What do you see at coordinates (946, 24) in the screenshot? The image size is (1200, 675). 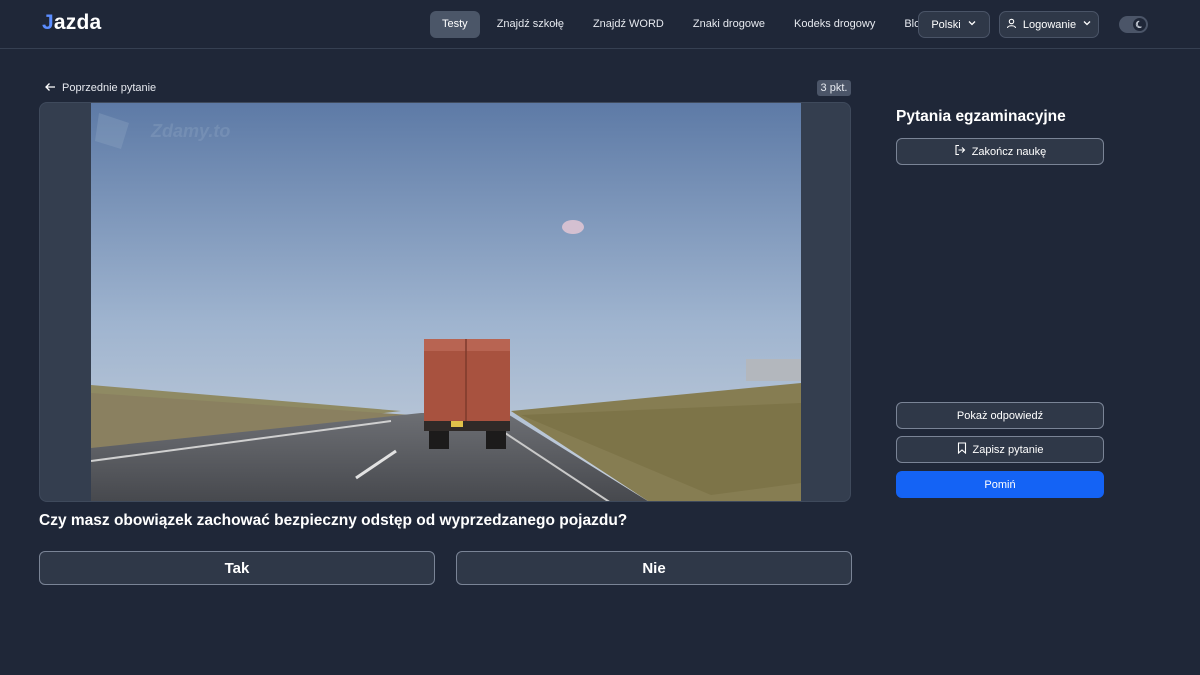 I see `language-label: Polski` at bounding box center [946, 24].